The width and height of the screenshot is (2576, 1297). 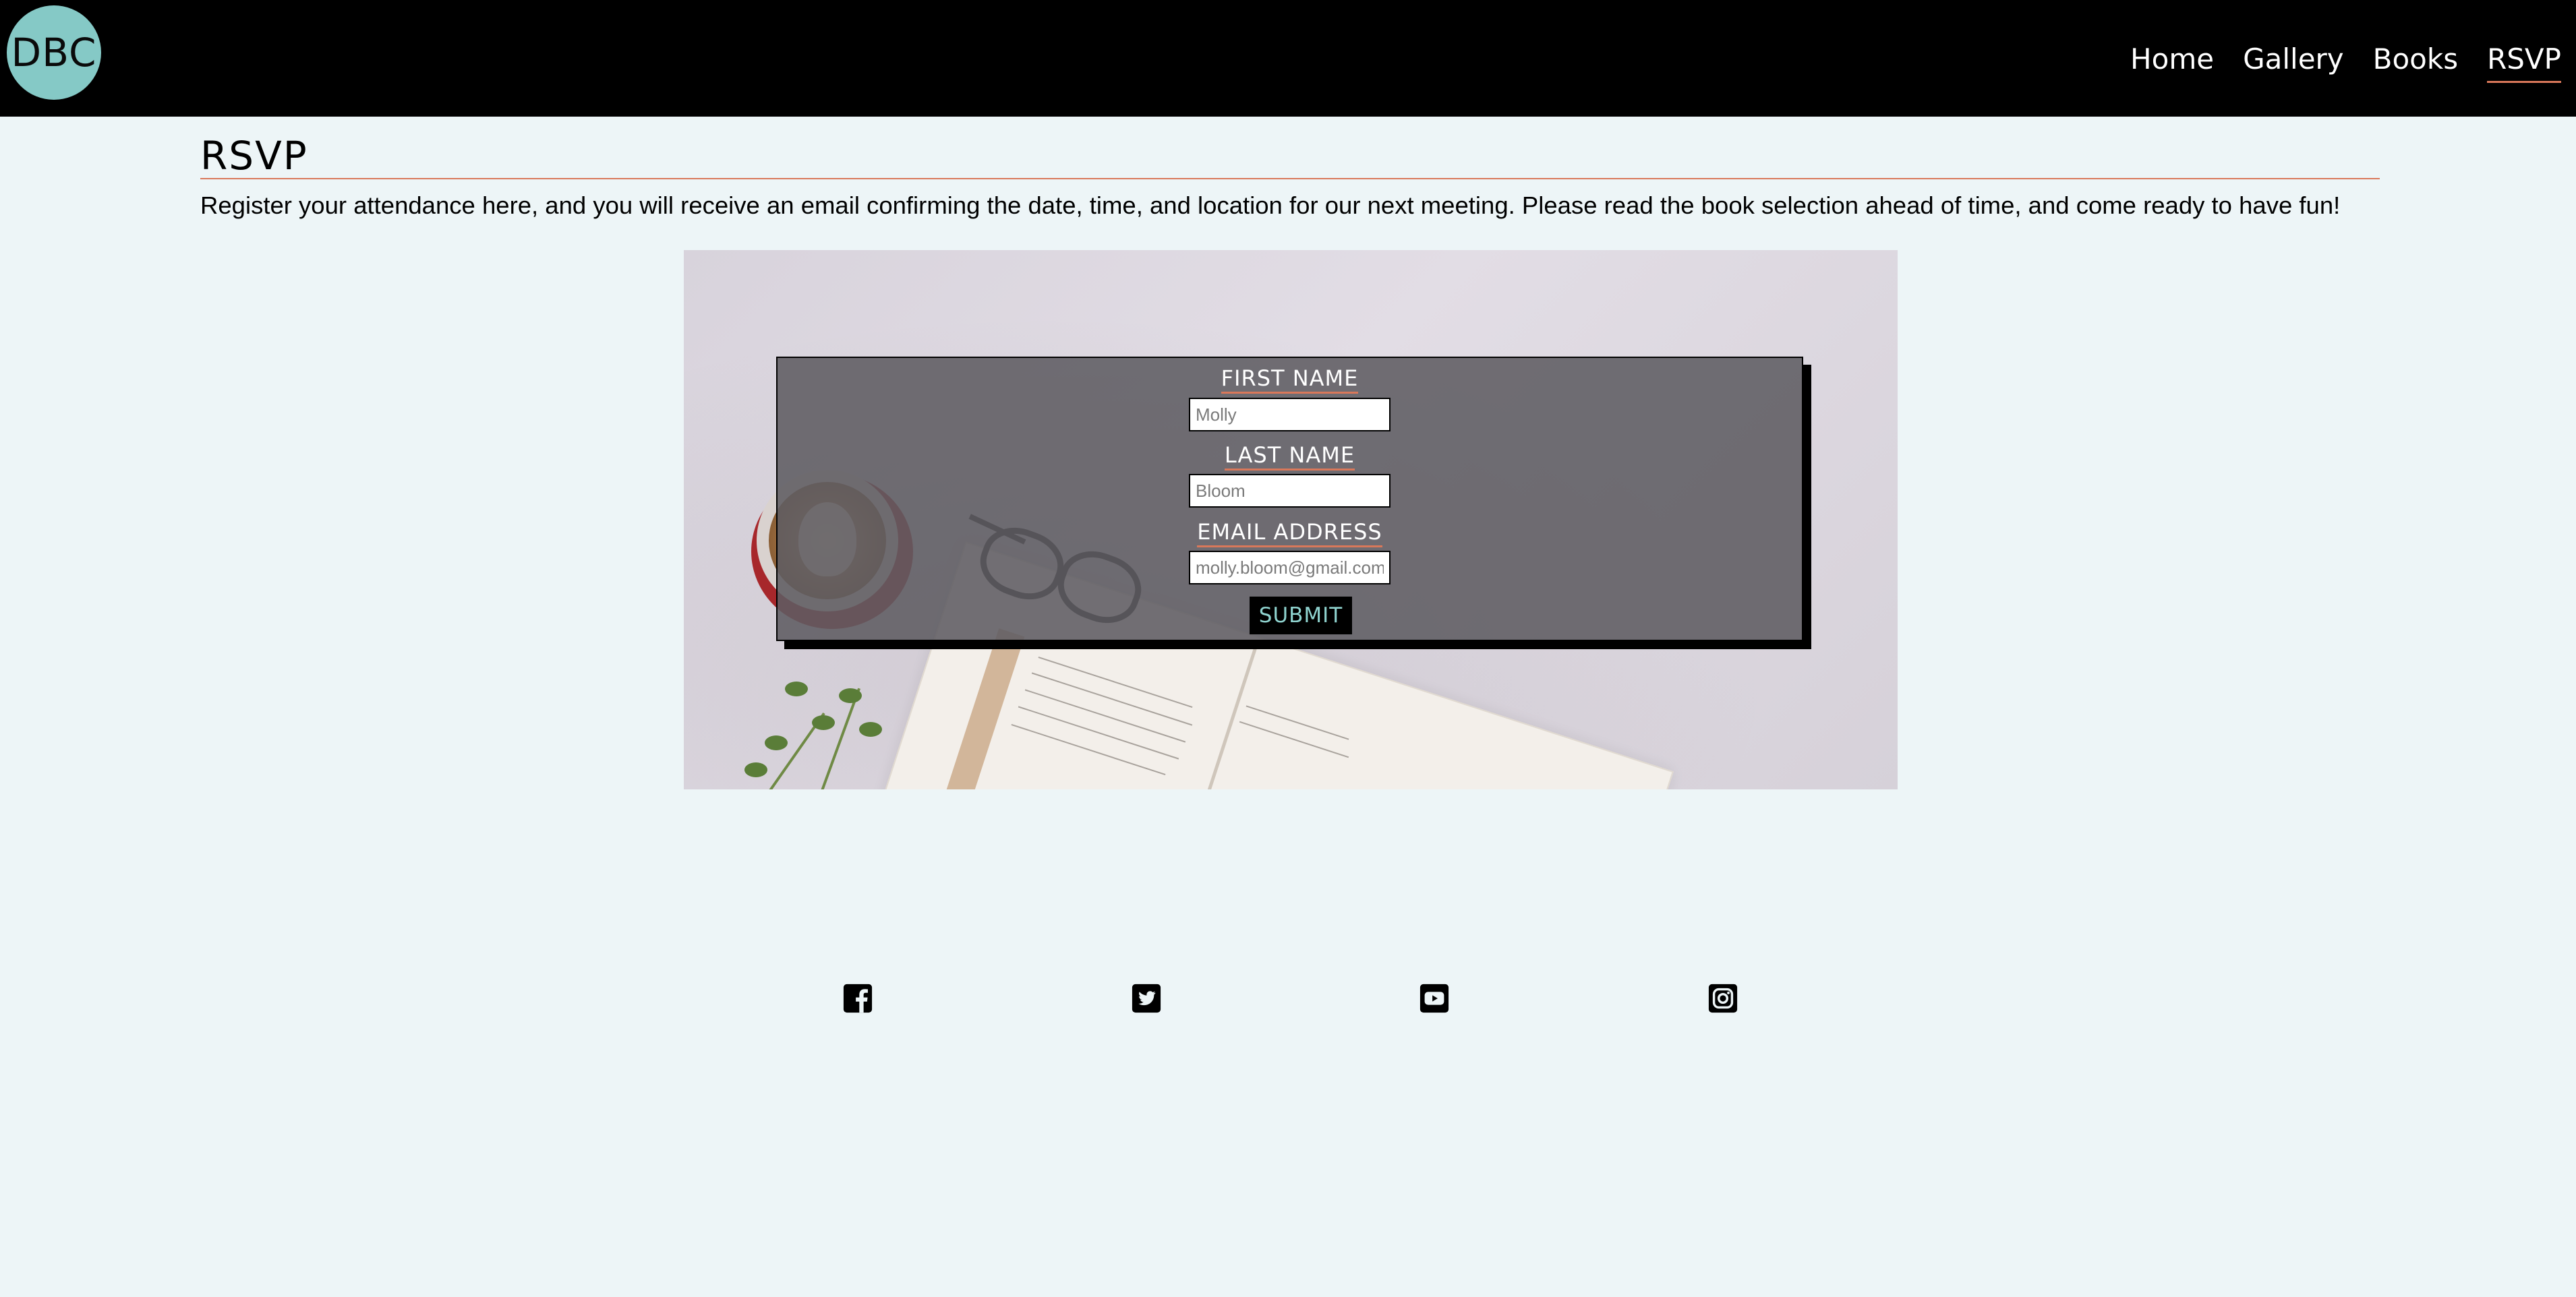 What do you see at coordinates (1301, 615) in the screenshot?
I see `submit-button: SUBMIT` at bounding box center [1301, 615].